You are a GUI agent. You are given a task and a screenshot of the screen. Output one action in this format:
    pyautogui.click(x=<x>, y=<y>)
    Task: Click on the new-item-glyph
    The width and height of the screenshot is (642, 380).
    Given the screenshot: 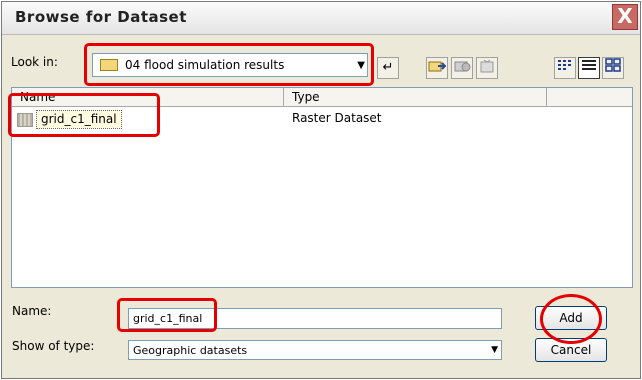 What is the action you would take?
    pyautogui.click(x=487, y=66)
    